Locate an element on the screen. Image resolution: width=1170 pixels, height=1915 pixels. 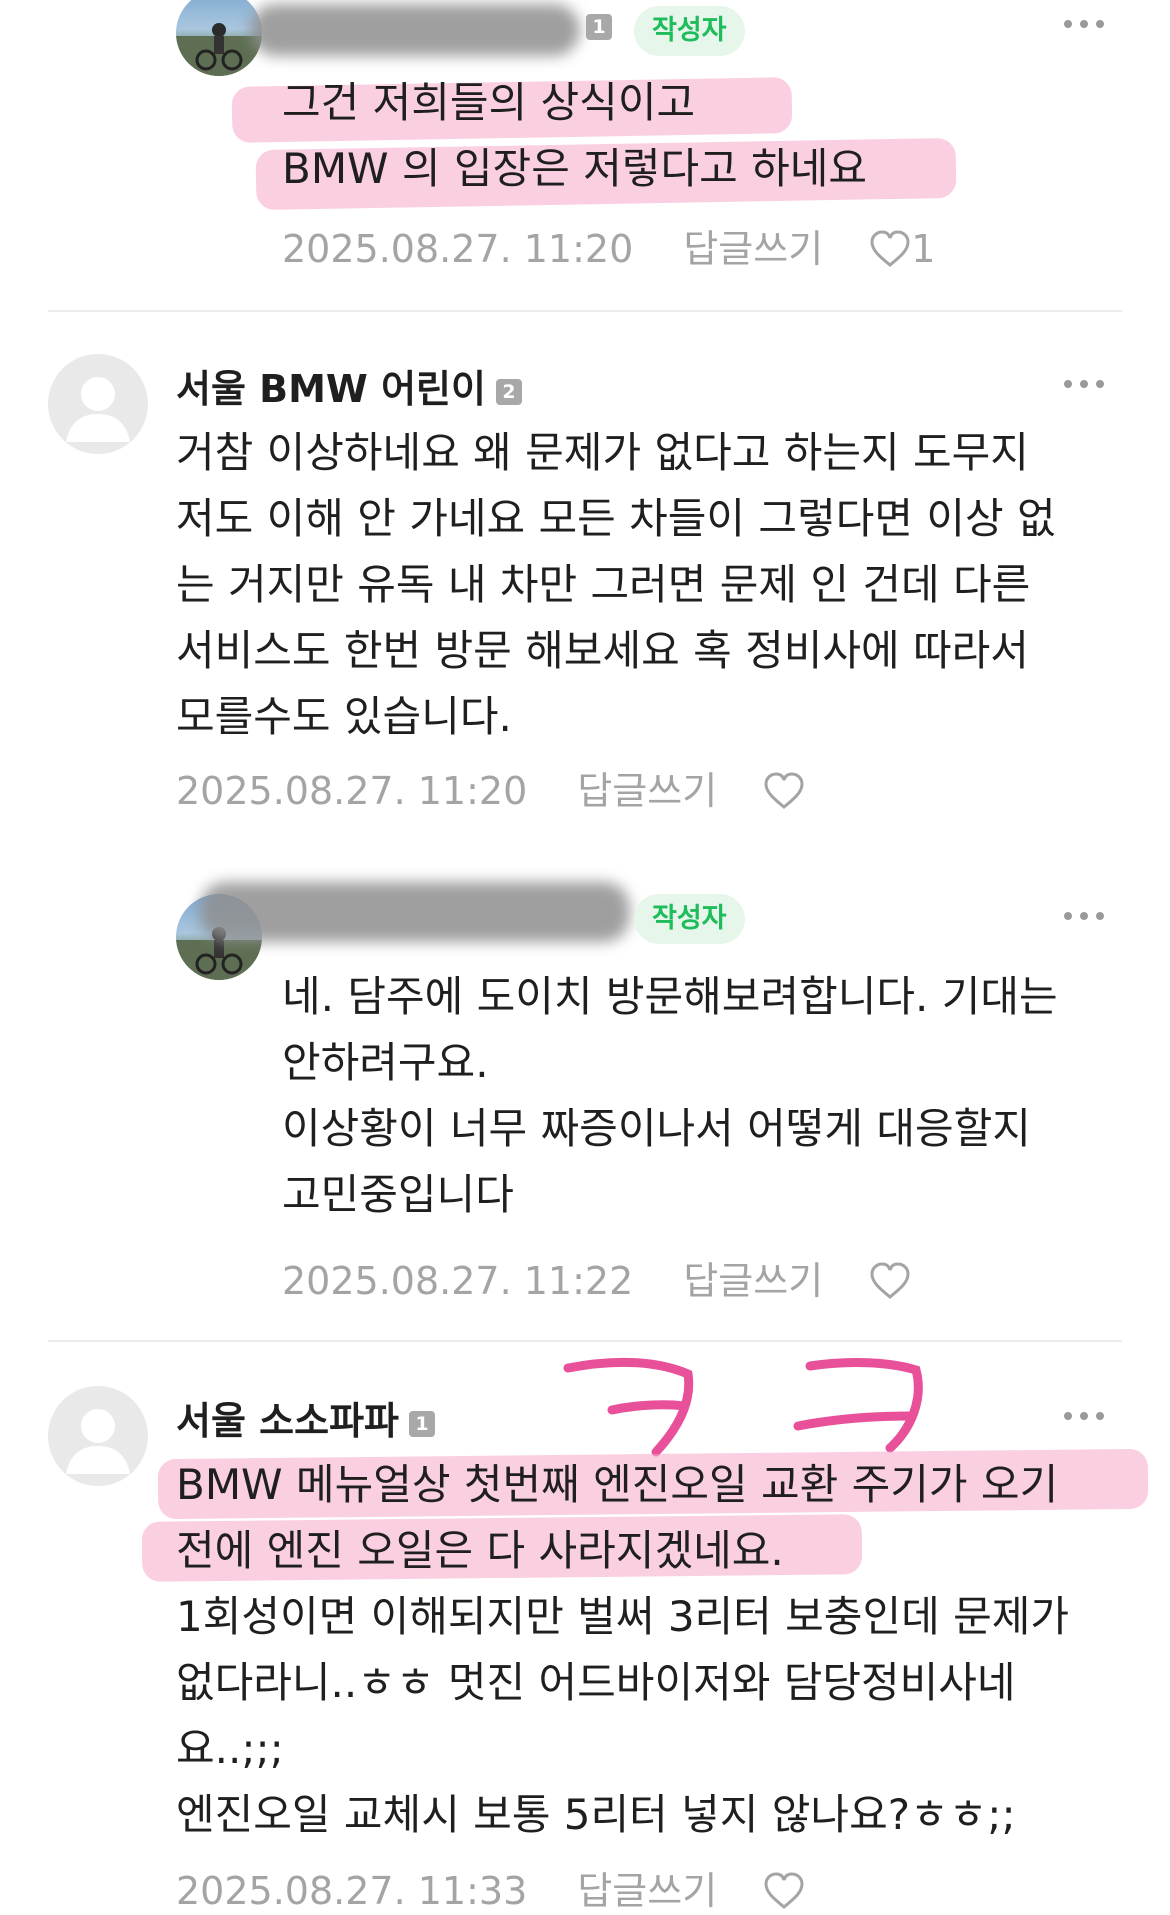
comment-meta: 2025.08.27. 11:20 답글쓰기 1 is located at coordinates (608, 245).